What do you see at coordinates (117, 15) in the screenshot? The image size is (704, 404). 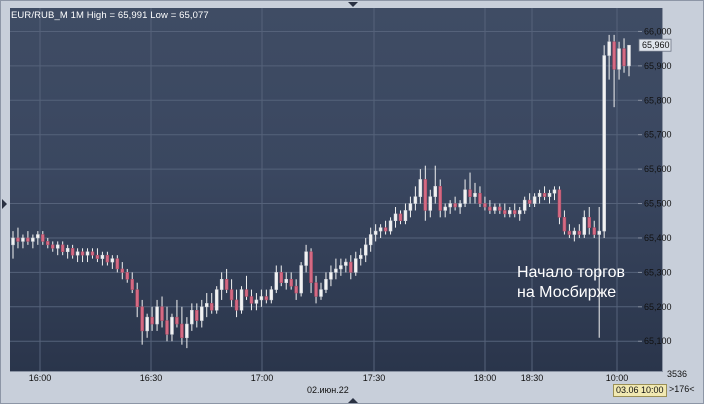 I see `high-label: High = 65,991` at bounding box center [117, 15].